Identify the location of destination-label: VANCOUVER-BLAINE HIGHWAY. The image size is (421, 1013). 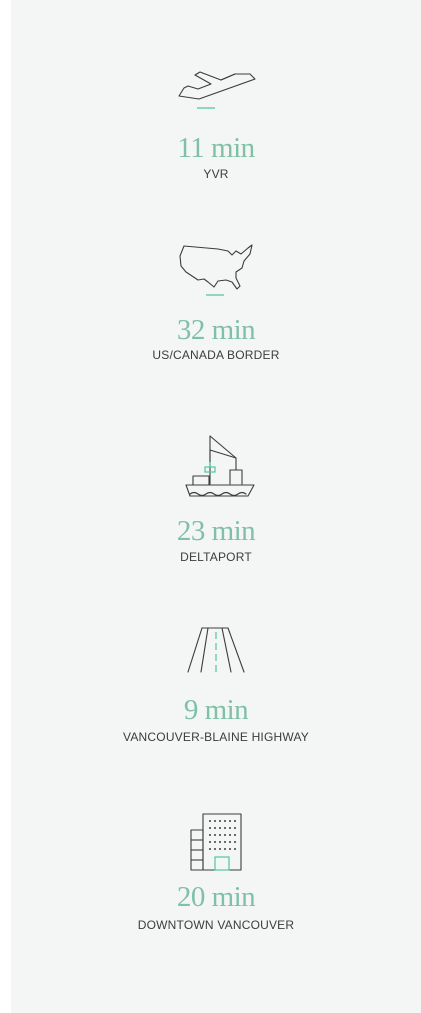
(216, 737).